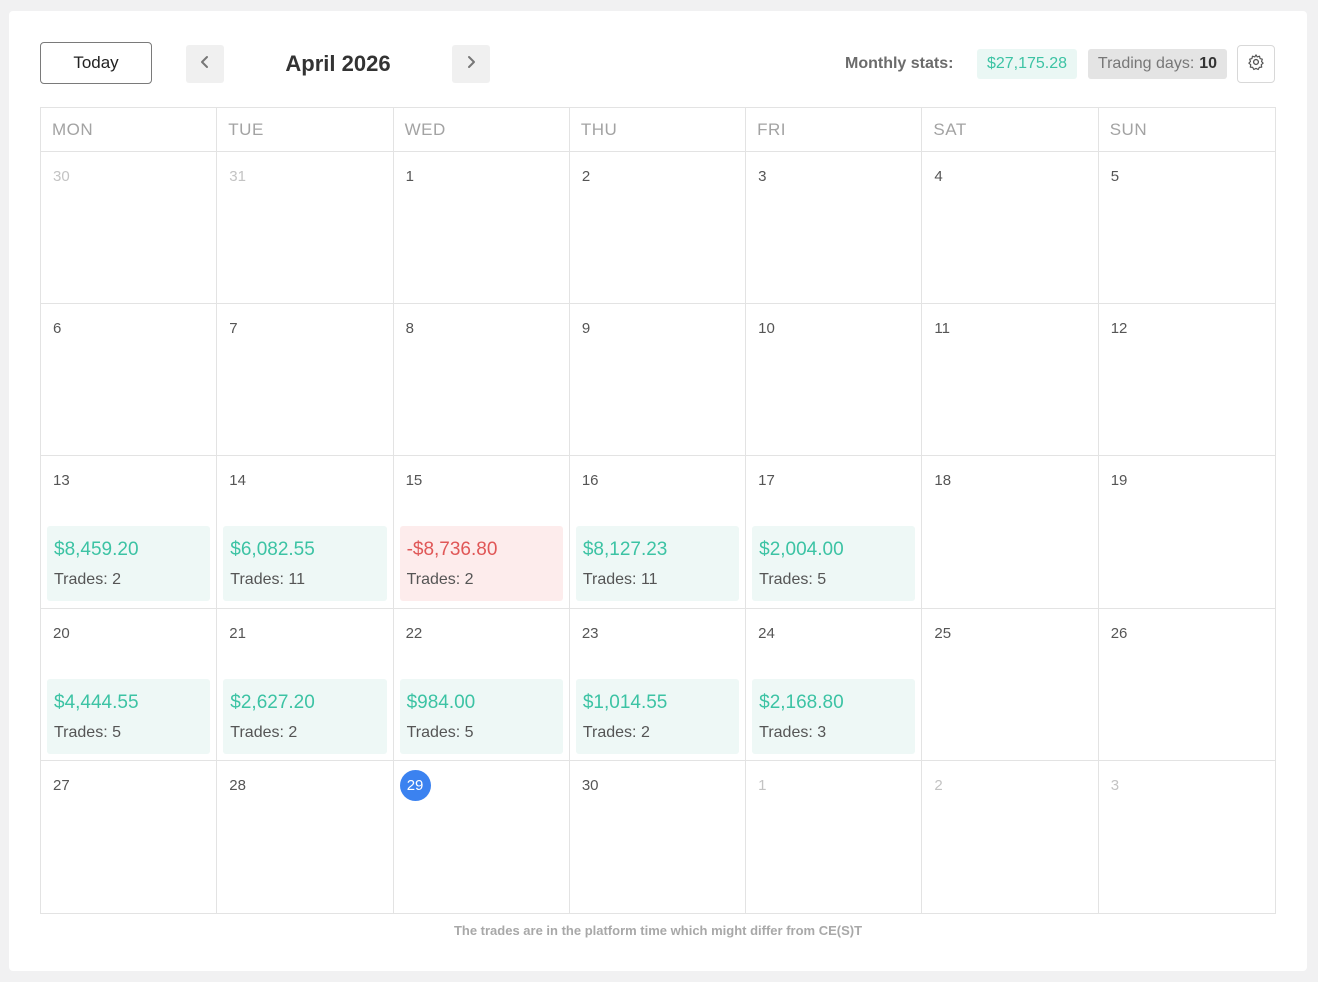 This screenshot has height=982, width=1318. What do you see at coordinates (129, 836) in the screenshot?
I see `calendar-day-cell: 27` at bounding box center [129, 836].